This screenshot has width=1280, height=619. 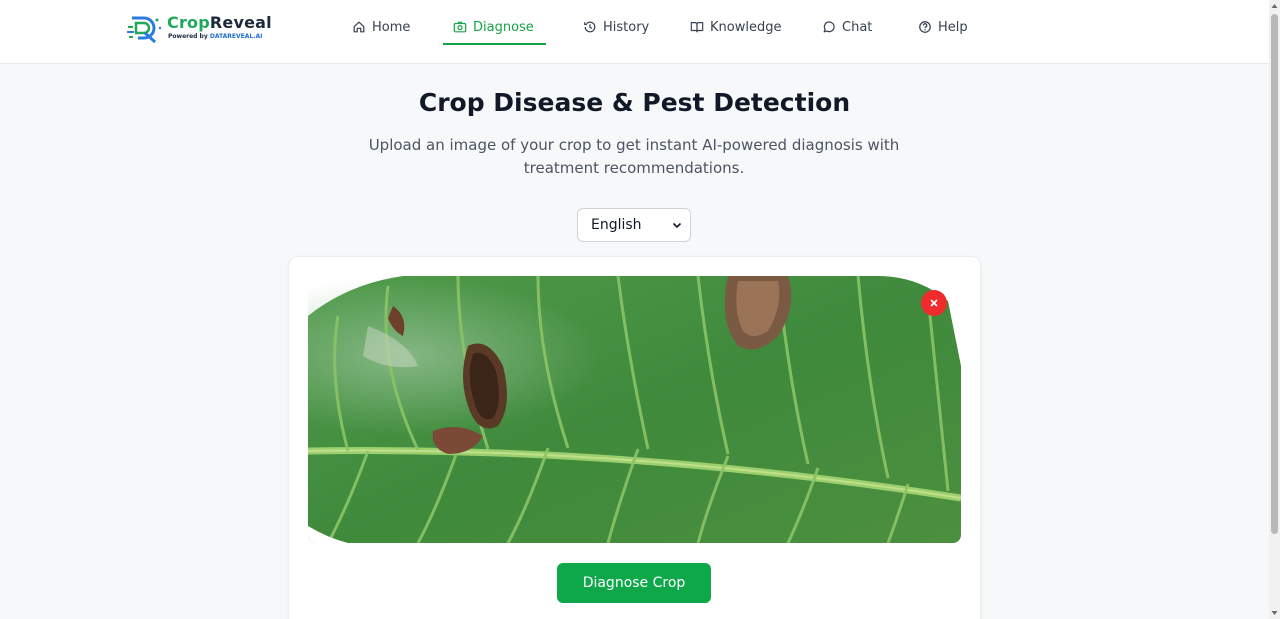 I want to click on chevron-down-icon, so click(x=677, y=225).